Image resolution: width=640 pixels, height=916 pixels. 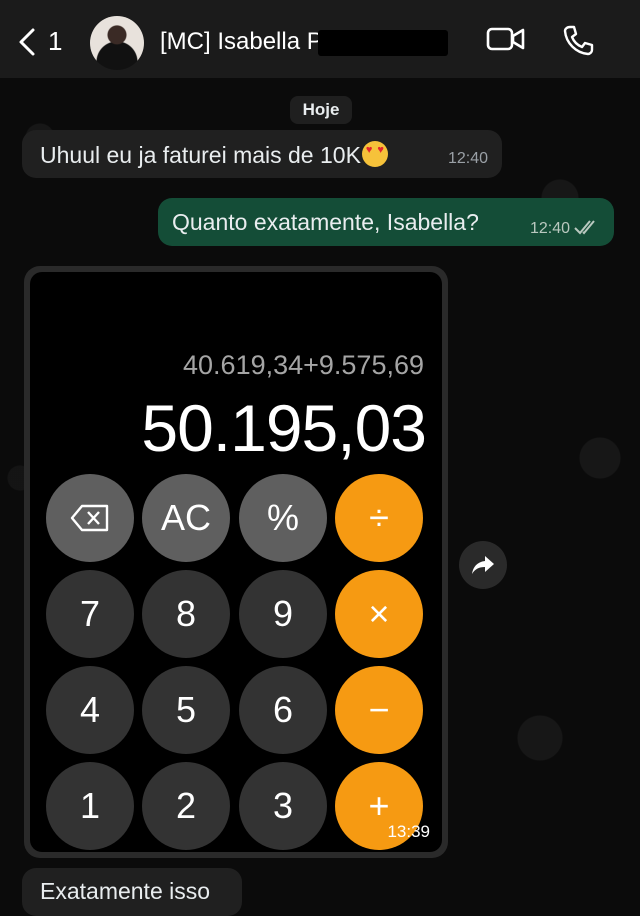 What do you see at coordinates (379, 614) in the screenshot?
I see `calc-key-multiply: ×` at bounding box center [379, 614].